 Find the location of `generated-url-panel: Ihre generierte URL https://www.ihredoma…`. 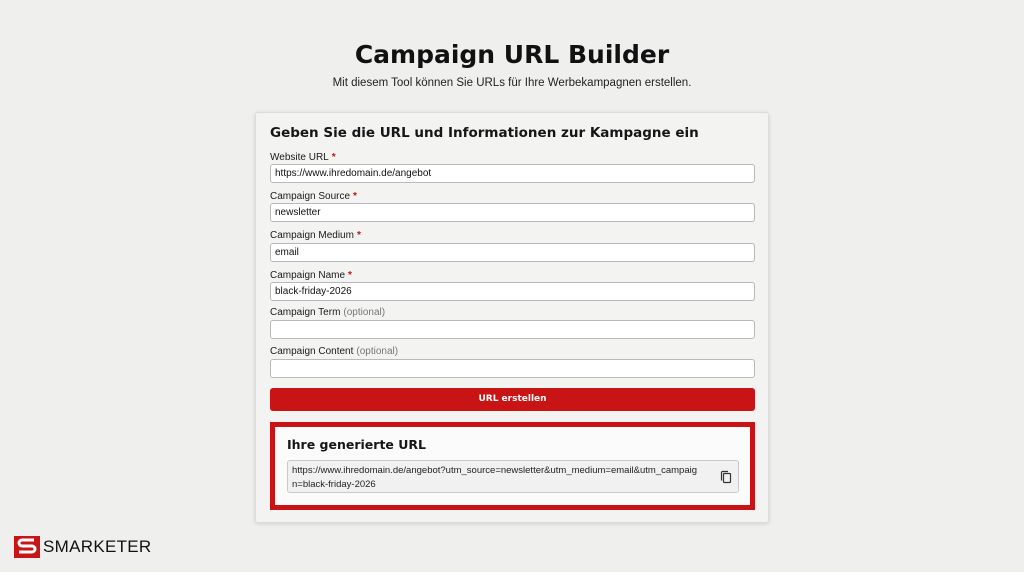

generated-url-panel: Ihre generierte URL https://www.ihredoma… is located at coordinates (512, 466).